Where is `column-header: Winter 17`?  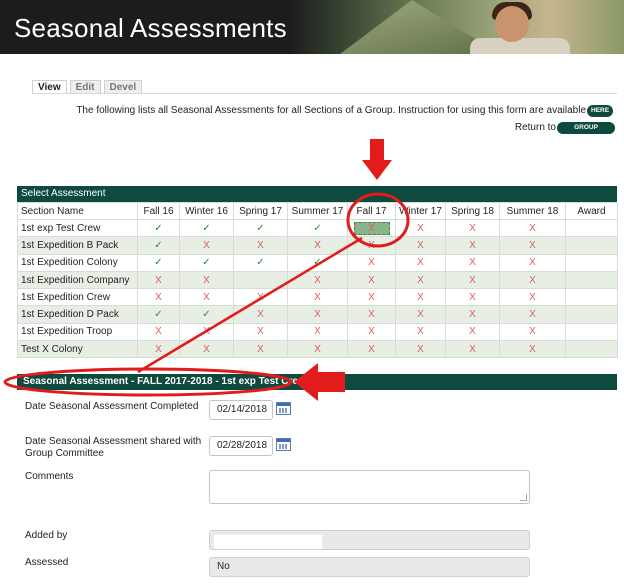 column-header: Winter 17 is located at coordinates (420, 211).